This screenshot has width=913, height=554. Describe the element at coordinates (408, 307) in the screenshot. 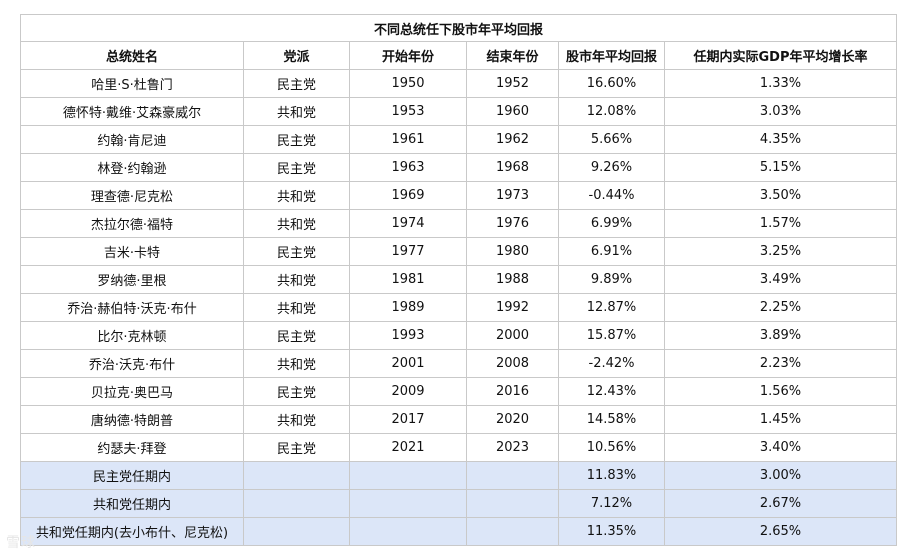

I see `table-cell: 1989` at that location.